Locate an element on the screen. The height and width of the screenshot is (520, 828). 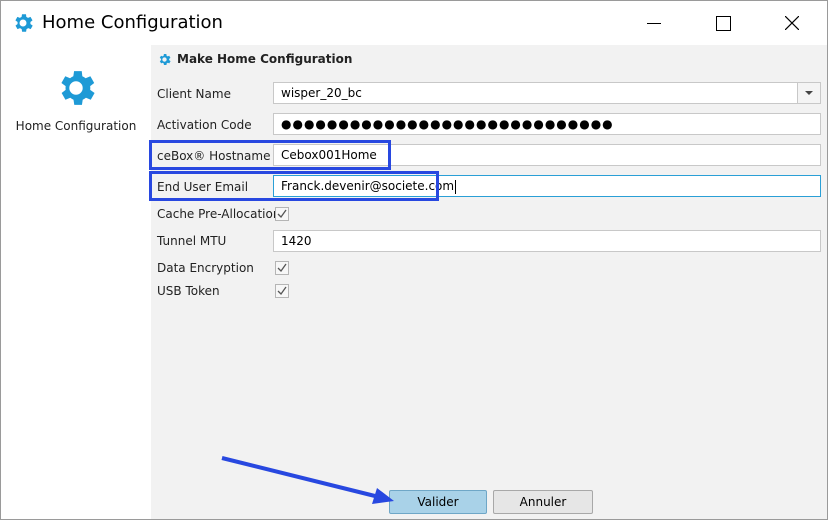
usb-token-label: USB Token is located at coordinates (188, 291).